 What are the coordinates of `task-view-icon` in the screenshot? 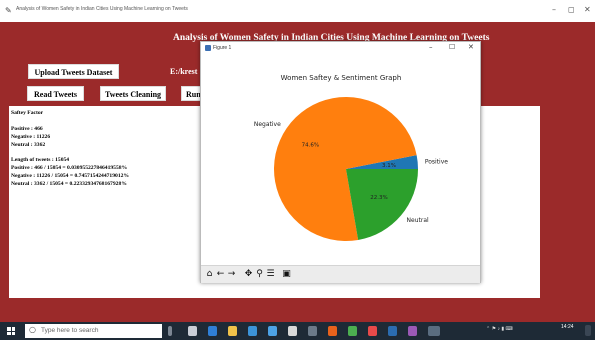 It's located at (192, 331).